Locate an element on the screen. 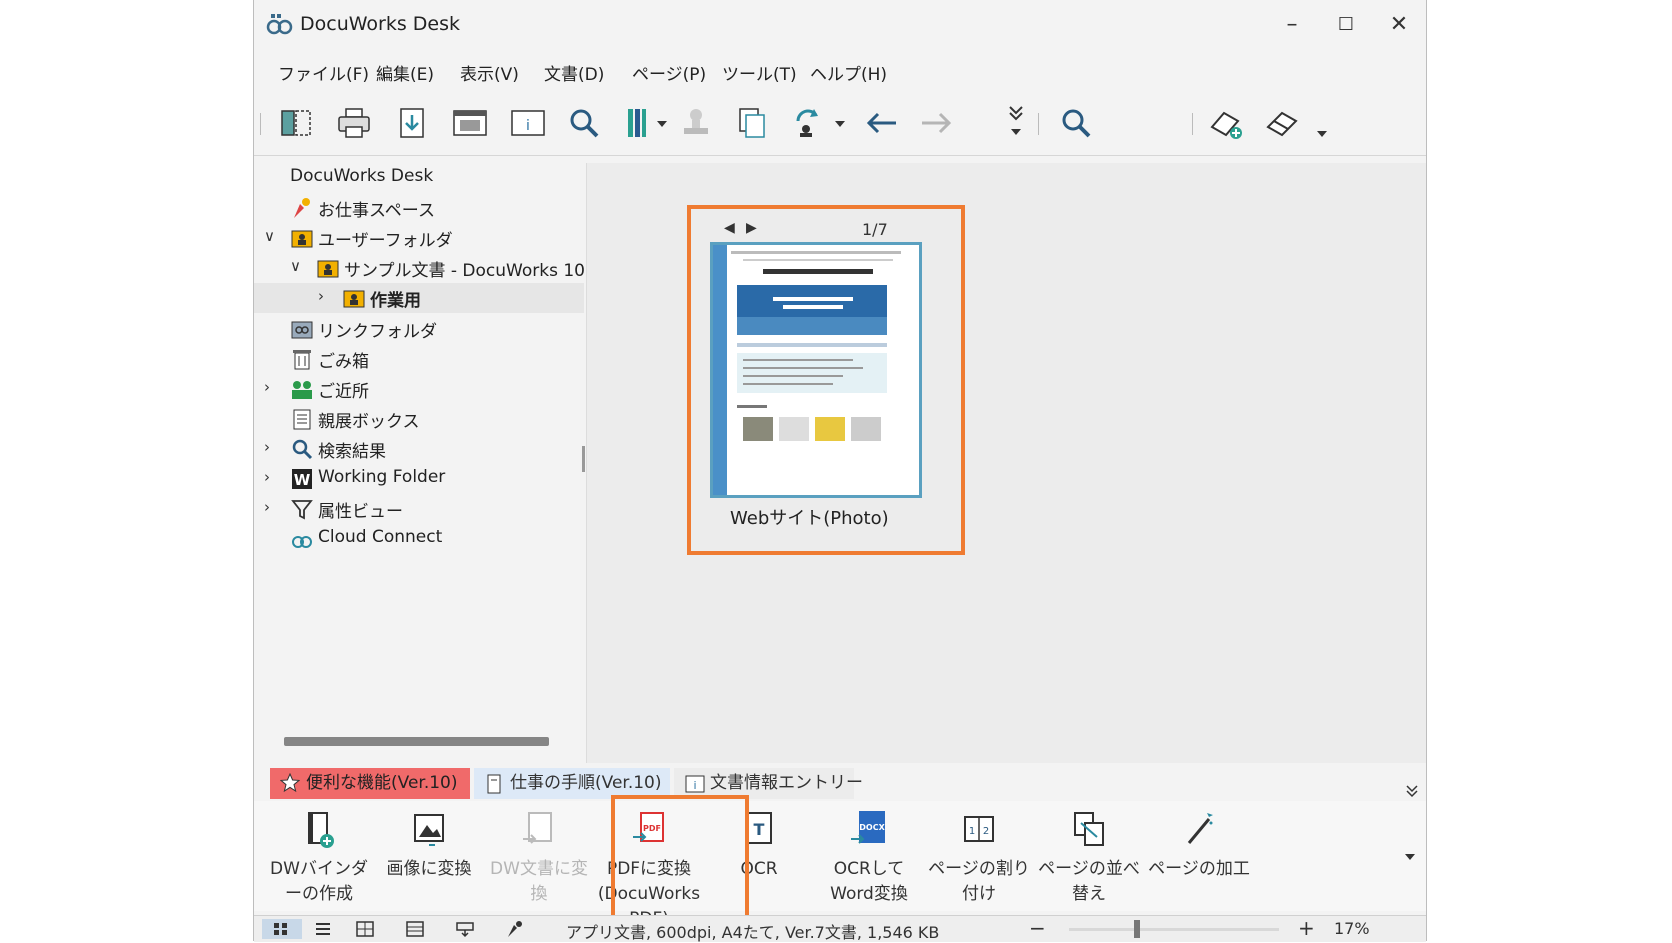 This screenshot has height=943, width=1672. workspace-icon is located at coordinates (302, 208).